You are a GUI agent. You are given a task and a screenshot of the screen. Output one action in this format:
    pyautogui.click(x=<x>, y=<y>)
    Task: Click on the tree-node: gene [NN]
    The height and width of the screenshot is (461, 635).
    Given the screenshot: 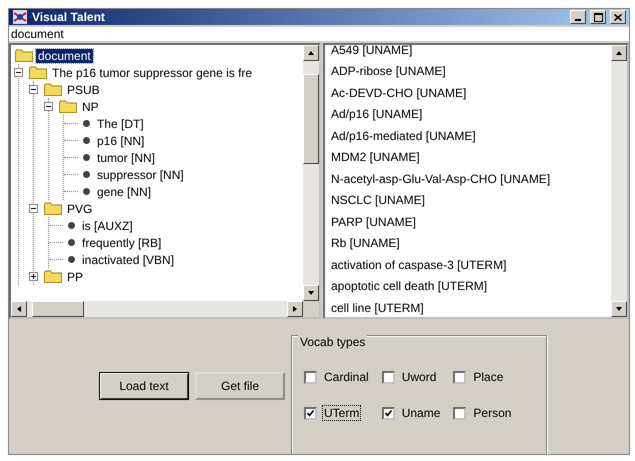 What is the action you would take?
    pyautogui.click(x=124, y=191)
    